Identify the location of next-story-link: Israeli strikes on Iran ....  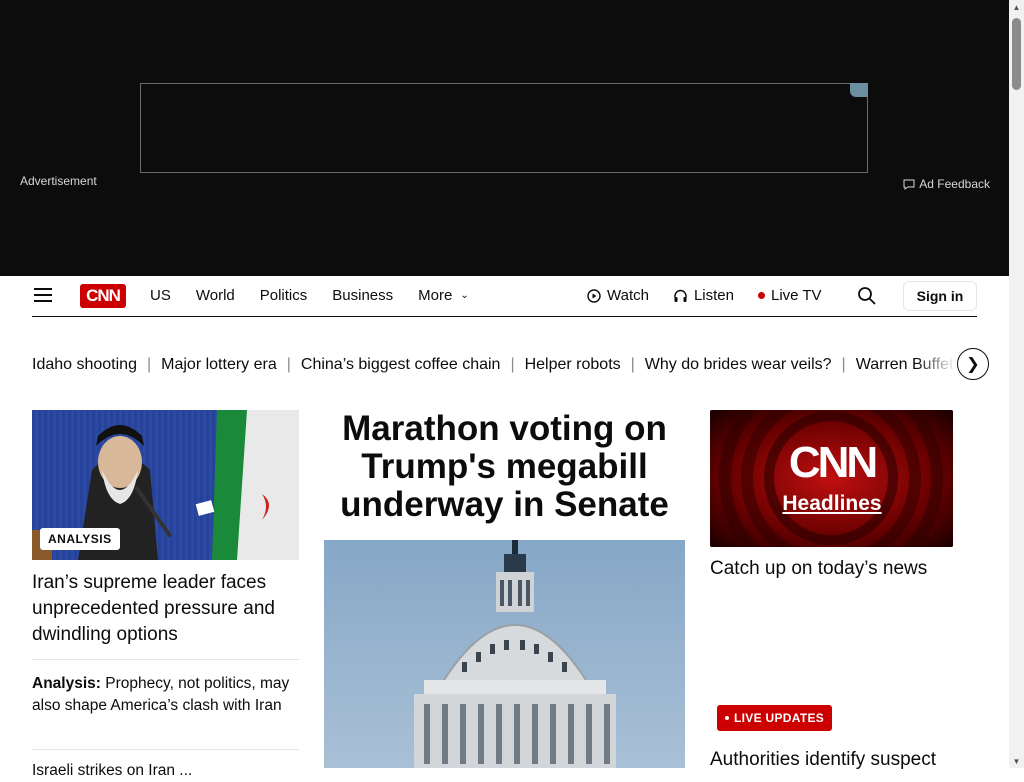
(162, 771).